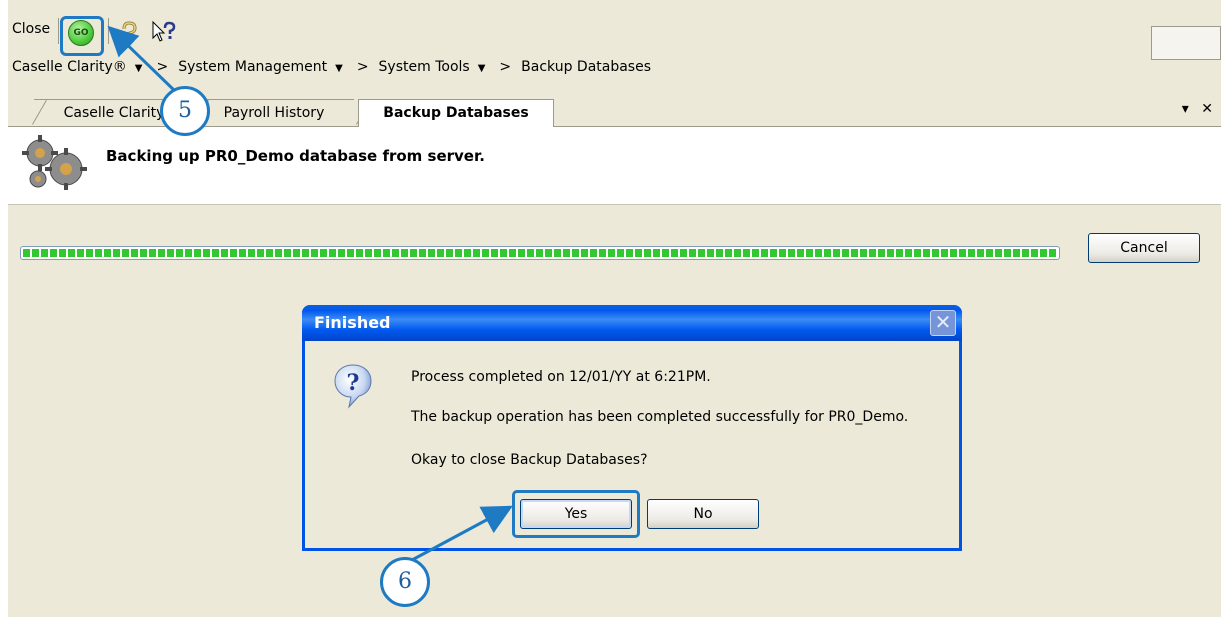 The width and height of the screenshot is (1221, 617). Describe the element at coordinates (632, 323) in the screenshot. I see `dialog-title-bar: Finished ✕` at that location.